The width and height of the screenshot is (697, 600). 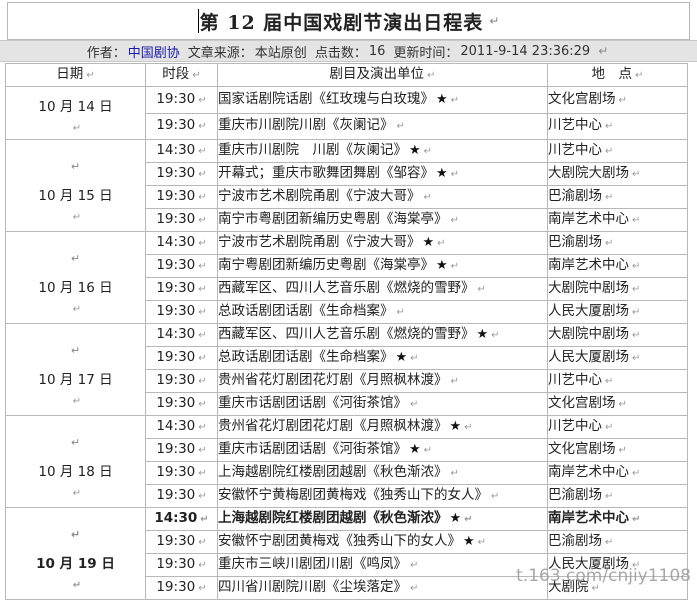 I want to click on program-cell: 重庆市三峡川剧团川剧《鸣凤》 ↵, so click(x=382, y=565).